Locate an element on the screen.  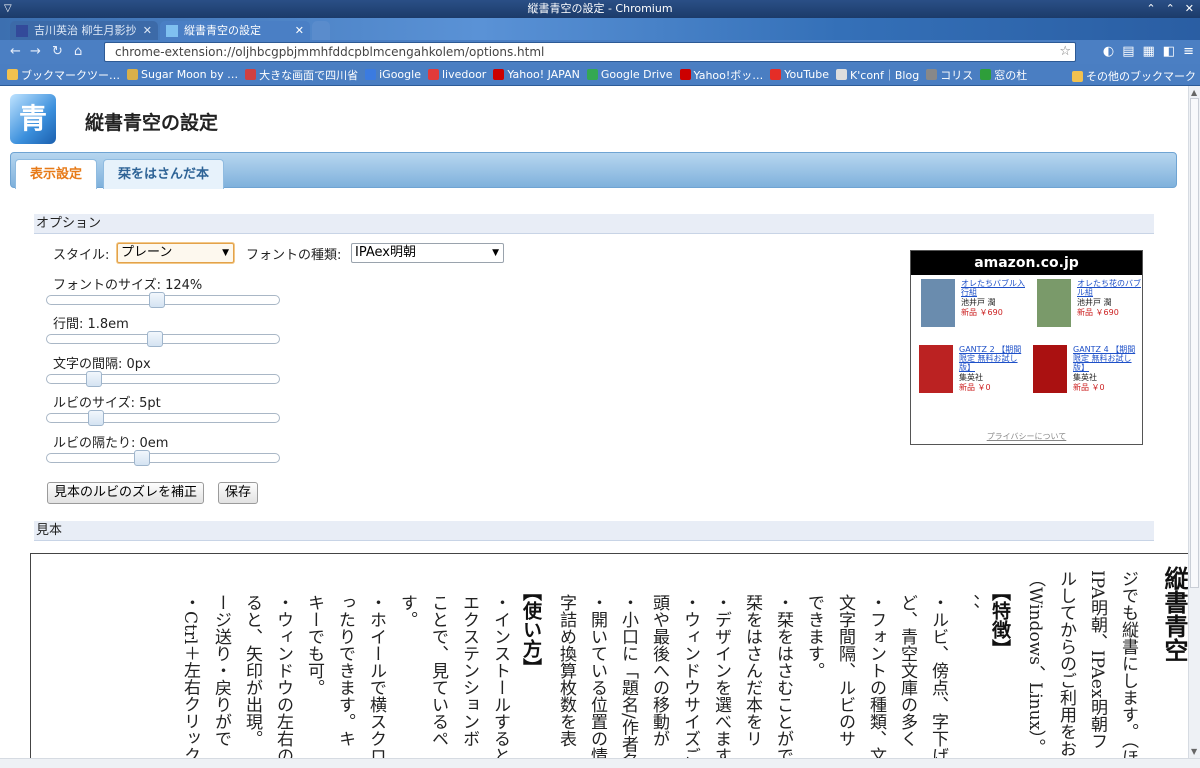
back-arrow-icon: ← is located at coordinates (15, 51).